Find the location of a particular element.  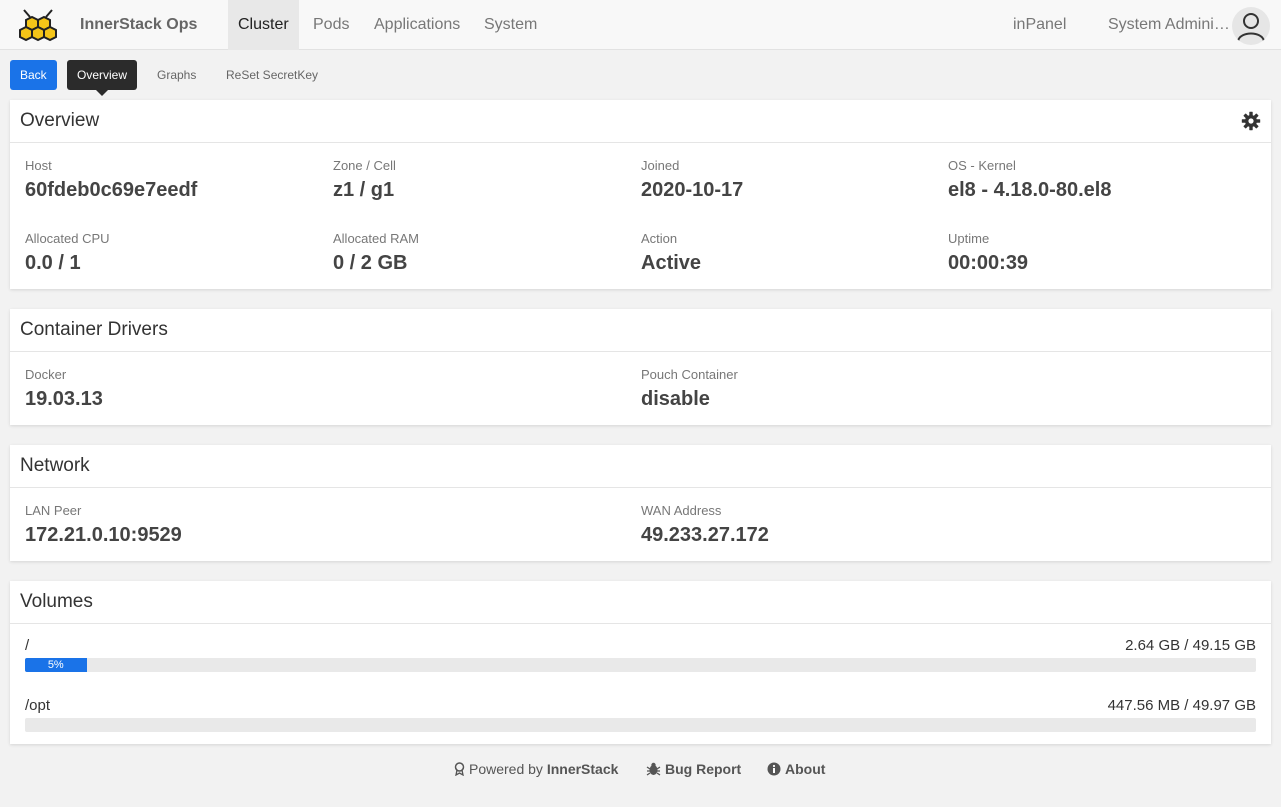

powered-by-prefix: Powered by is located at coordinates (506, 769).